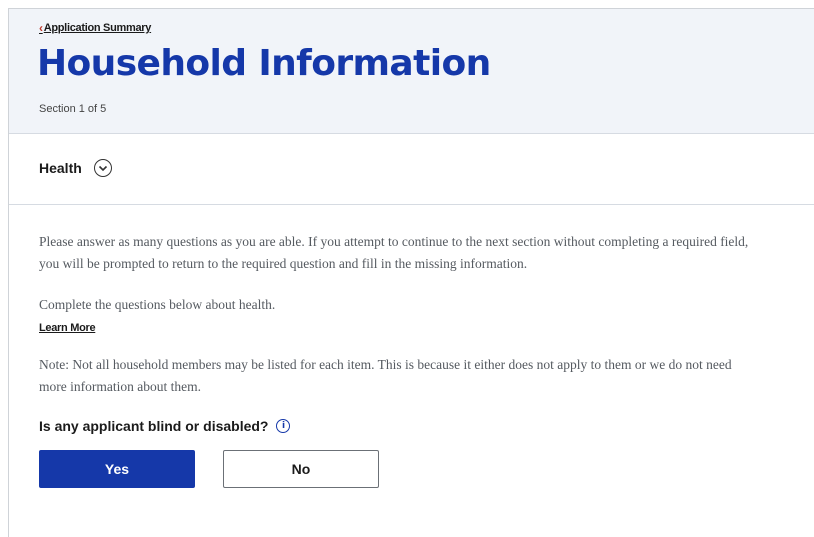  I want to click on breadcrumb-label: Application Summary, so click(97, 28).